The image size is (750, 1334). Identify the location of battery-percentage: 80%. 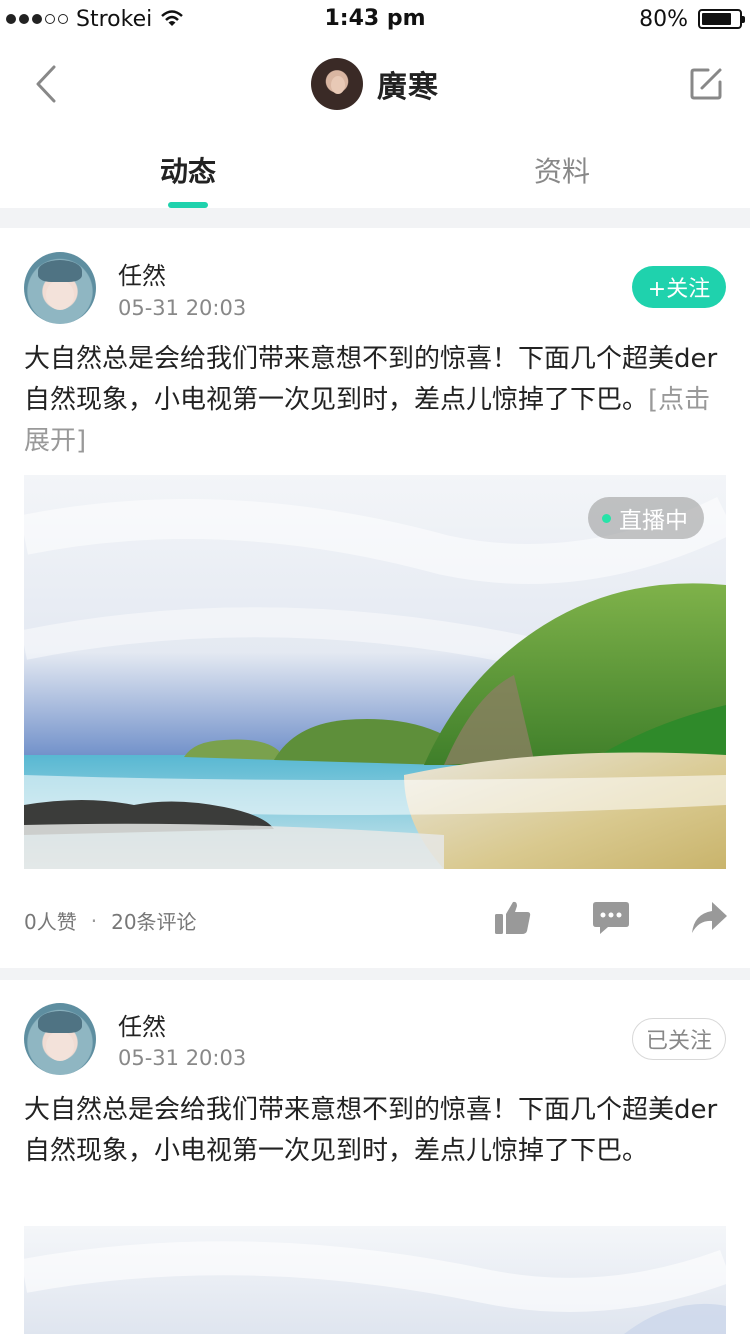
(663, 19).